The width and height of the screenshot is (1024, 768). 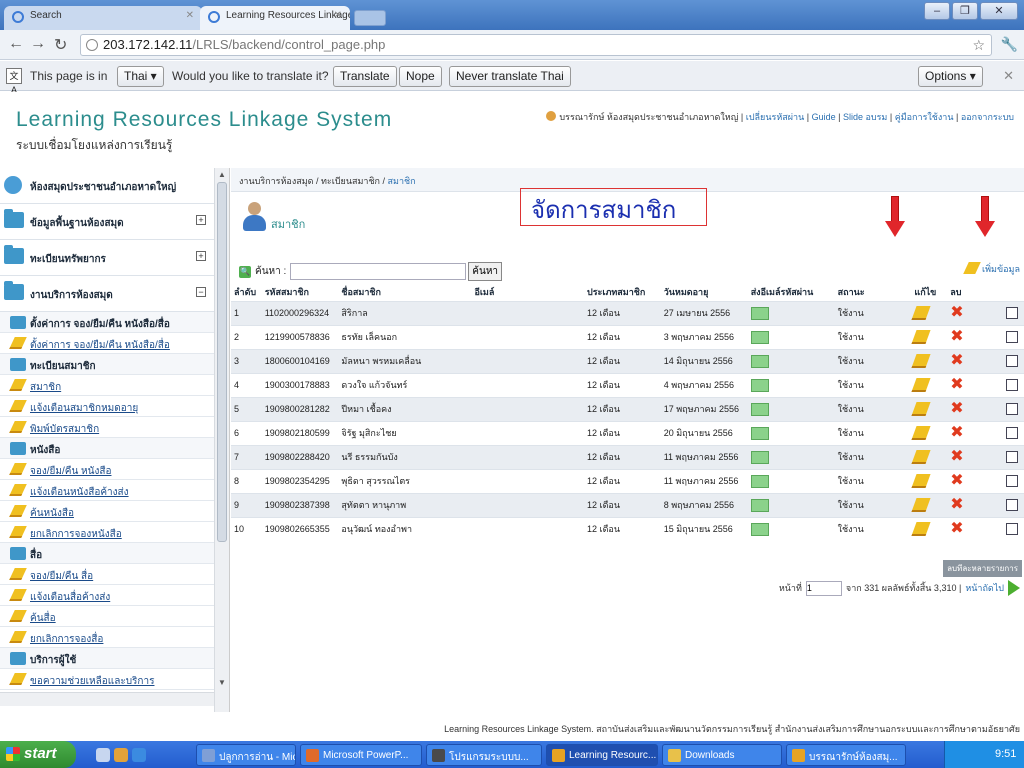 What do you see at coordinates (1008, 76) in the screenshot?
I see `close-bar-icon: ✕` at bounding box center [1008, 76].